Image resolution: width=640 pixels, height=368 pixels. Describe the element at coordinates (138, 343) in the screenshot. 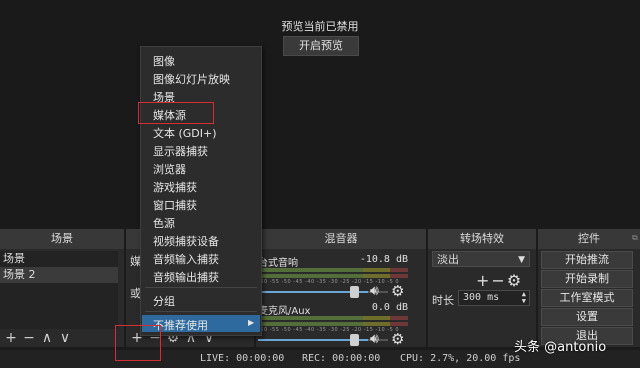

I see `annotation-box-add-button` at that location.